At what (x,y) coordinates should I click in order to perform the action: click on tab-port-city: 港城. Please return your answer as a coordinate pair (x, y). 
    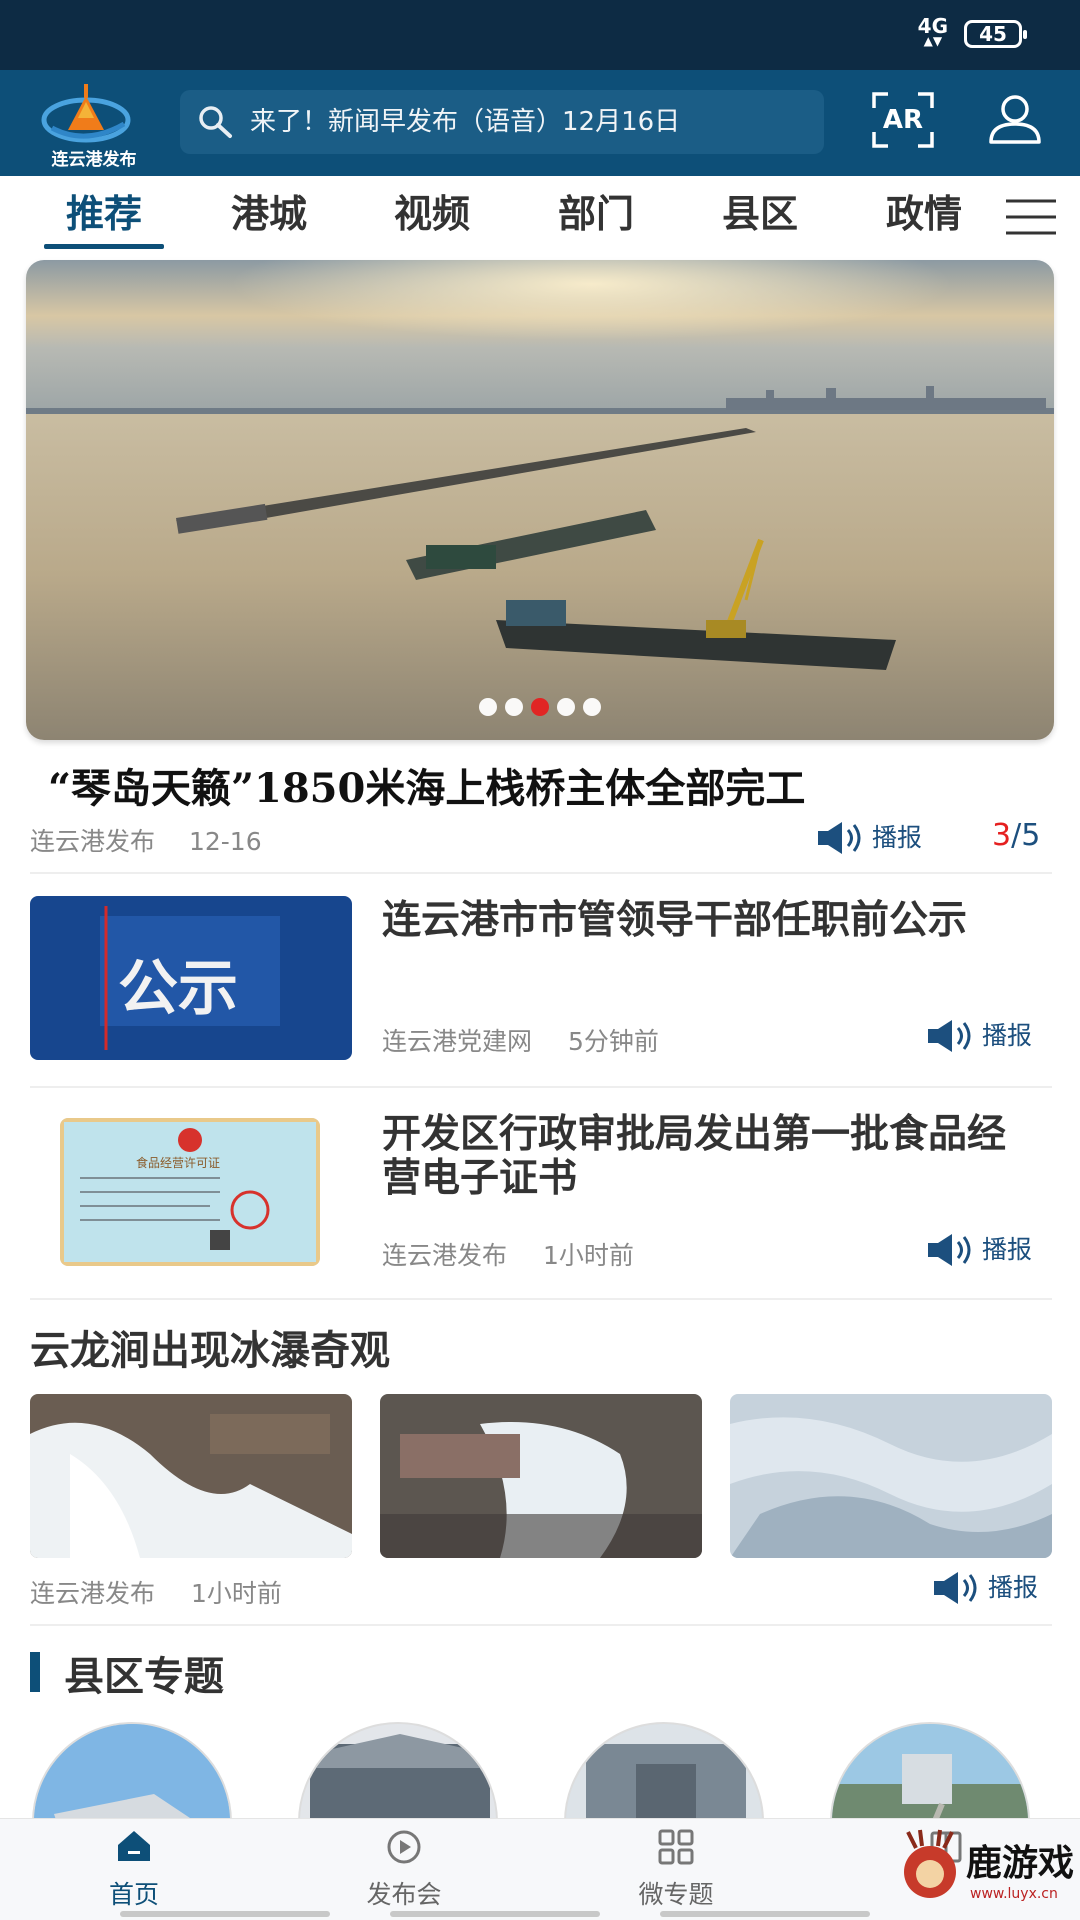
    Looking at the image, I should click on (269, 214).